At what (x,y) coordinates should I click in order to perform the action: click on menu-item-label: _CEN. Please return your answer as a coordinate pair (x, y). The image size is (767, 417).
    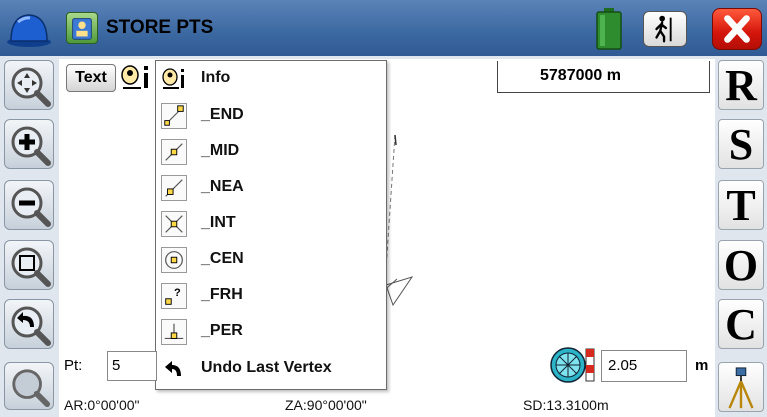
    Looking at the image, I should click on (222, 258).